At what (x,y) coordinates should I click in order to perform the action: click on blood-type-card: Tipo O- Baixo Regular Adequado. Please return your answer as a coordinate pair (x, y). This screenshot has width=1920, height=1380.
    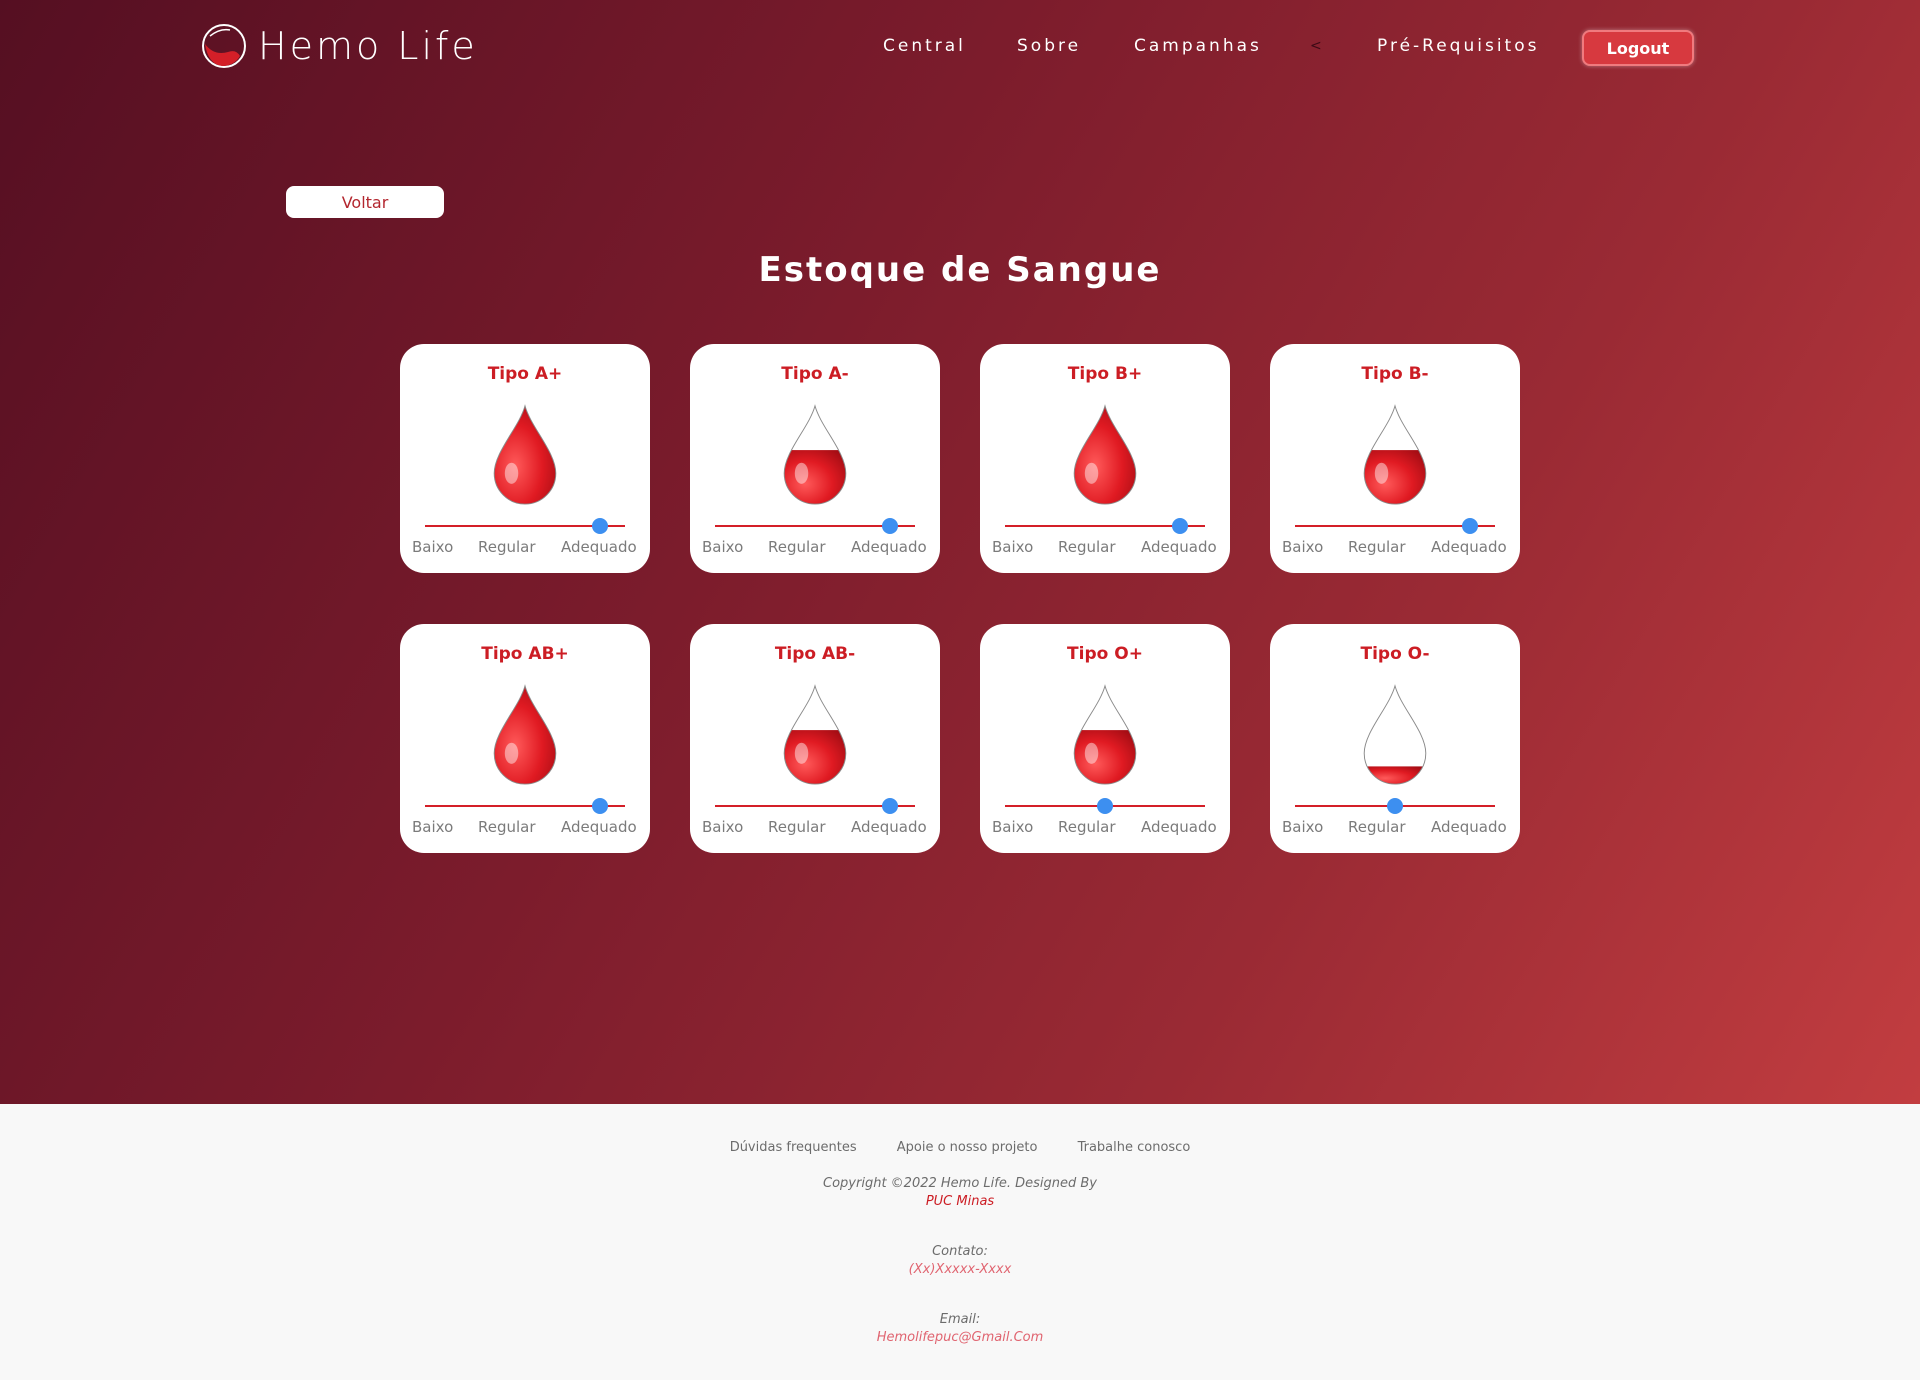
    Looking at the image, I should click on (1395, 738).